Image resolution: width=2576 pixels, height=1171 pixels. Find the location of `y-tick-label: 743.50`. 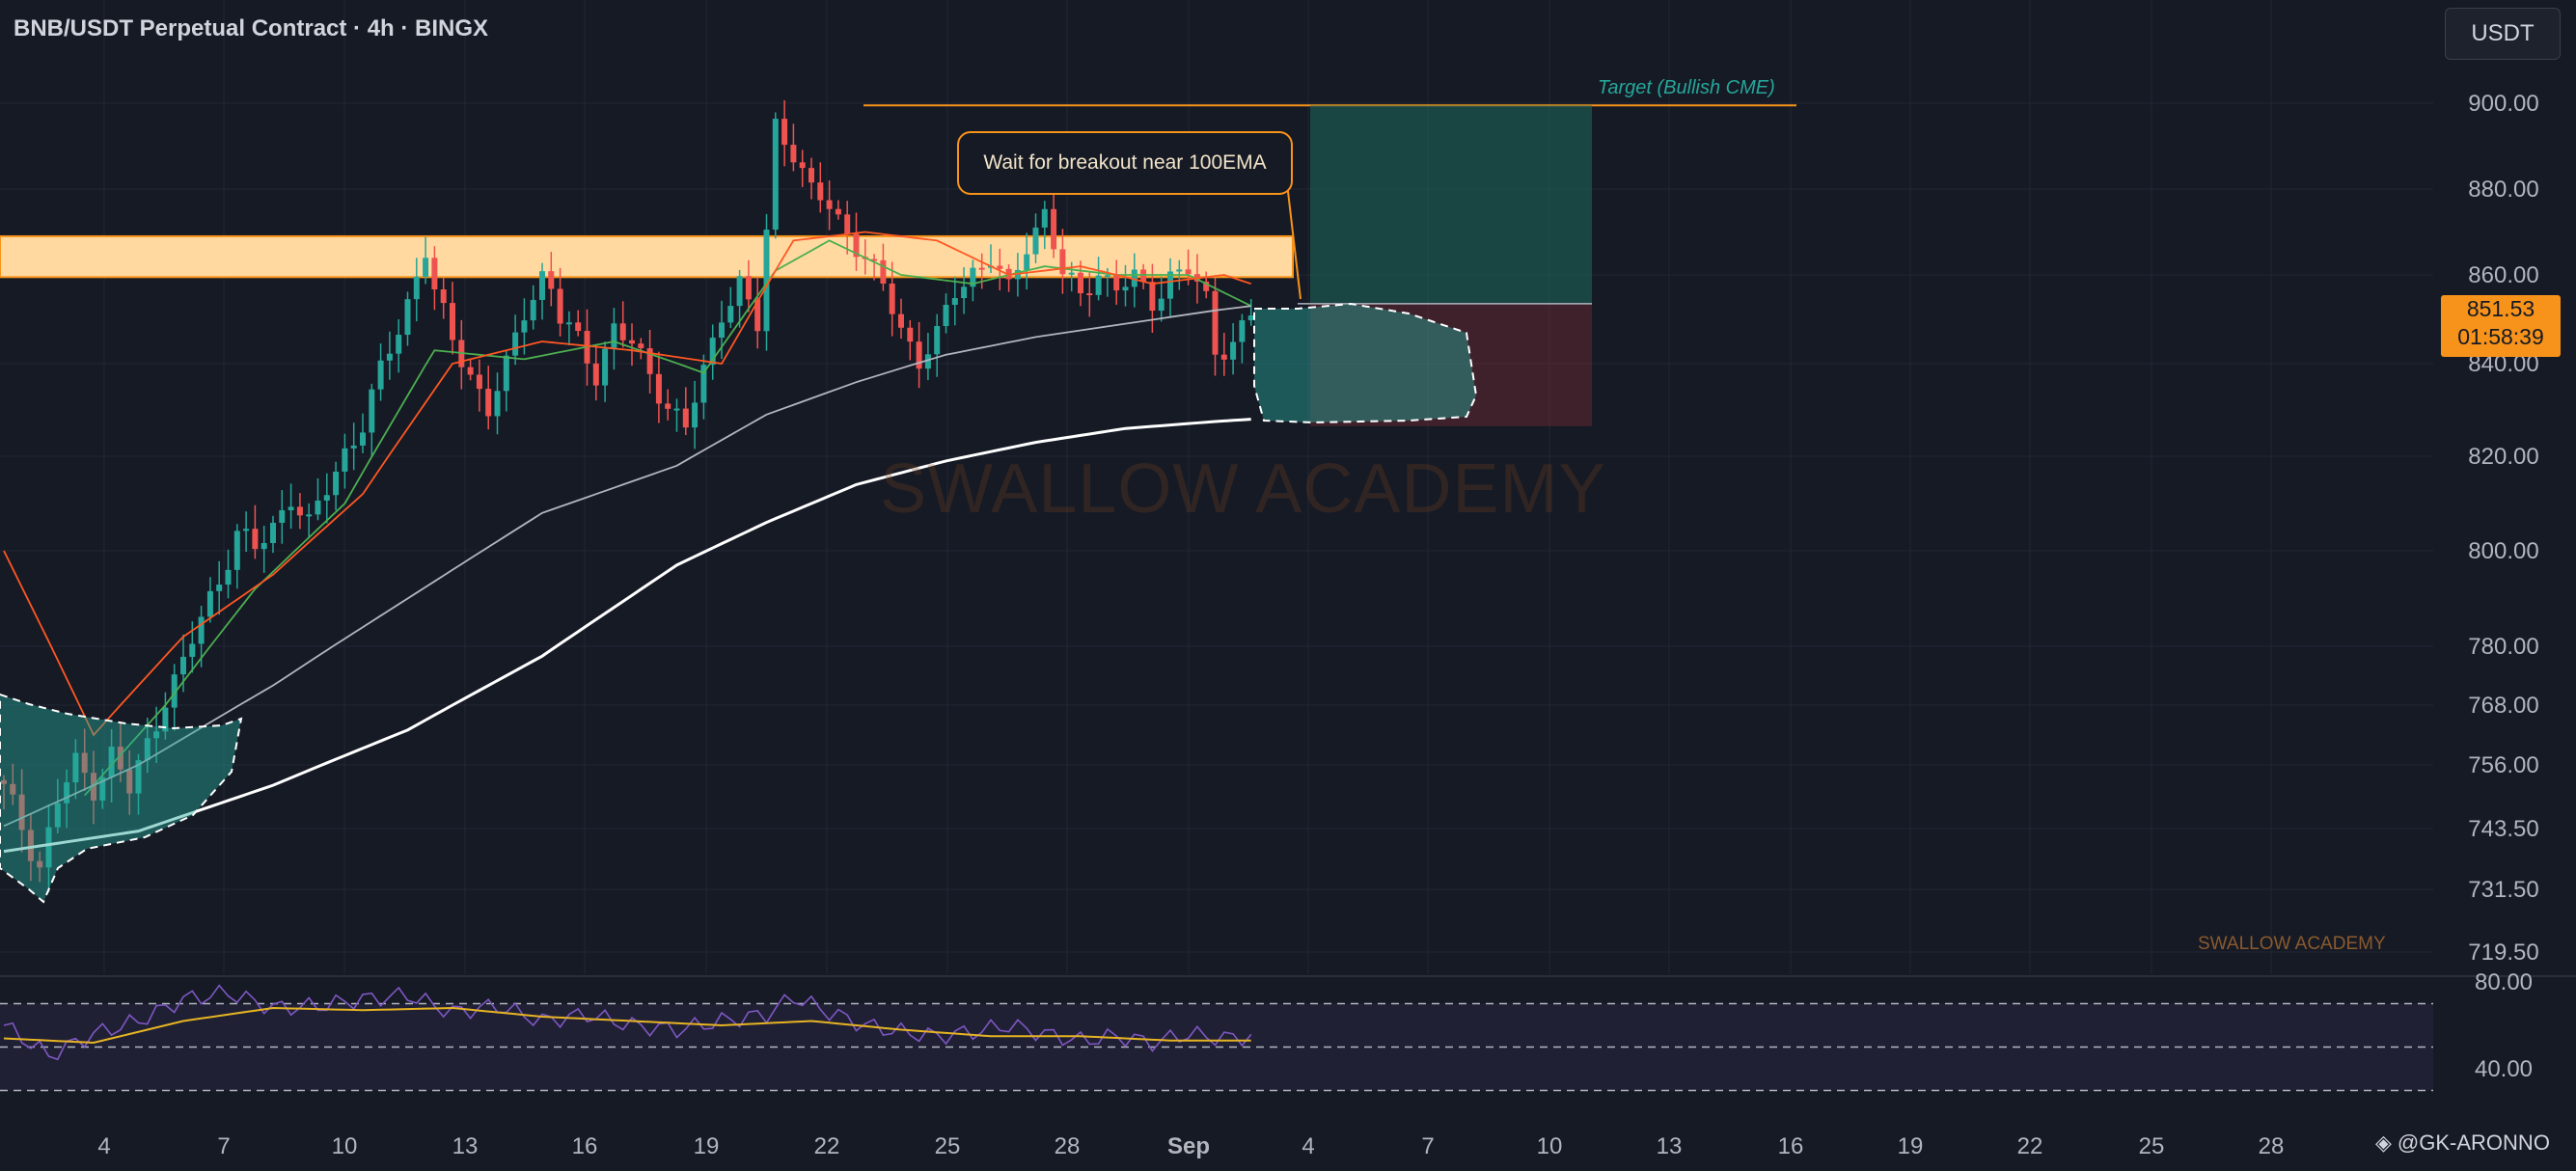

y-tick-label: 743.50 is located at coordinates (2503, 829).